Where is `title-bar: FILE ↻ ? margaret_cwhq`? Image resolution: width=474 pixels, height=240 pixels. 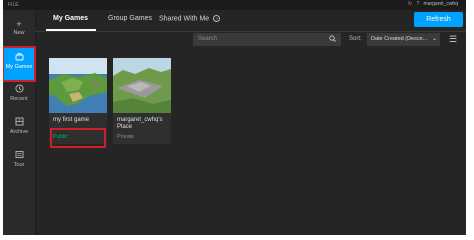 title-bar: FILE ↻ ? margaret_cwhq is located at coordinates (234, 5).